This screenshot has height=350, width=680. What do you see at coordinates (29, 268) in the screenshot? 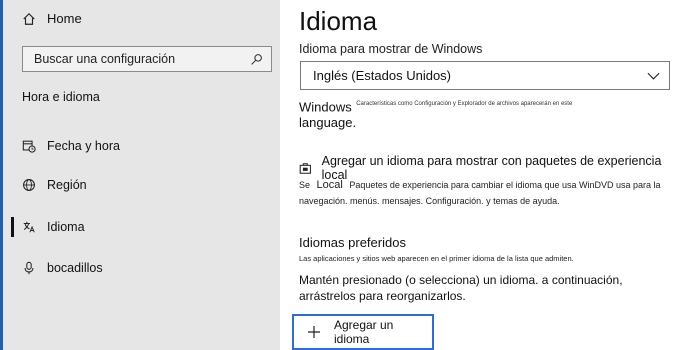
I see `microphone-icon` at bounding box center [29, 268].